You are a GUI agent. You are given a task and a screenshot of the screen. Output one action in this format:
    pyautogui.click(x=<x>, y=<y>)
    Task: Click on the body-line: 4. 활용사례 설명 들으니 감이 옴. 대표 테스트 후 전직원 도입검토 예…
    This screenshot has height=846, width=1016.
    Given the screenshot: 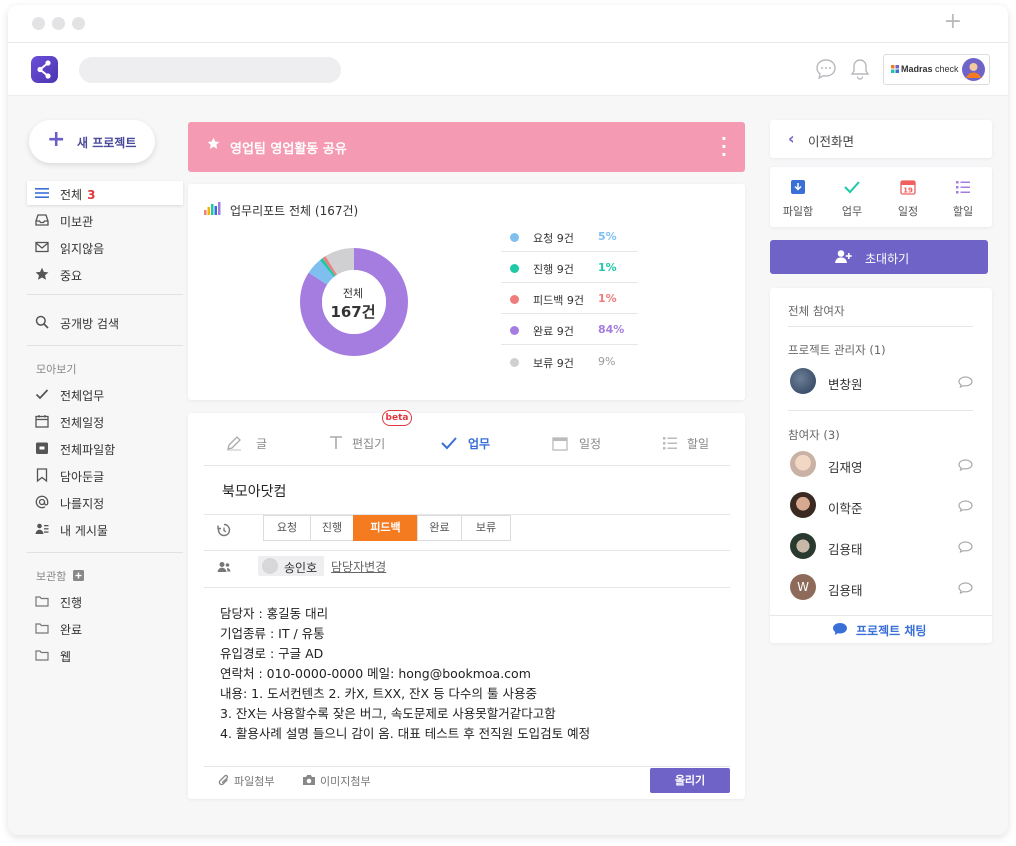 What is the action you would take?
    pyautogui.click(x=405, y=733)
    